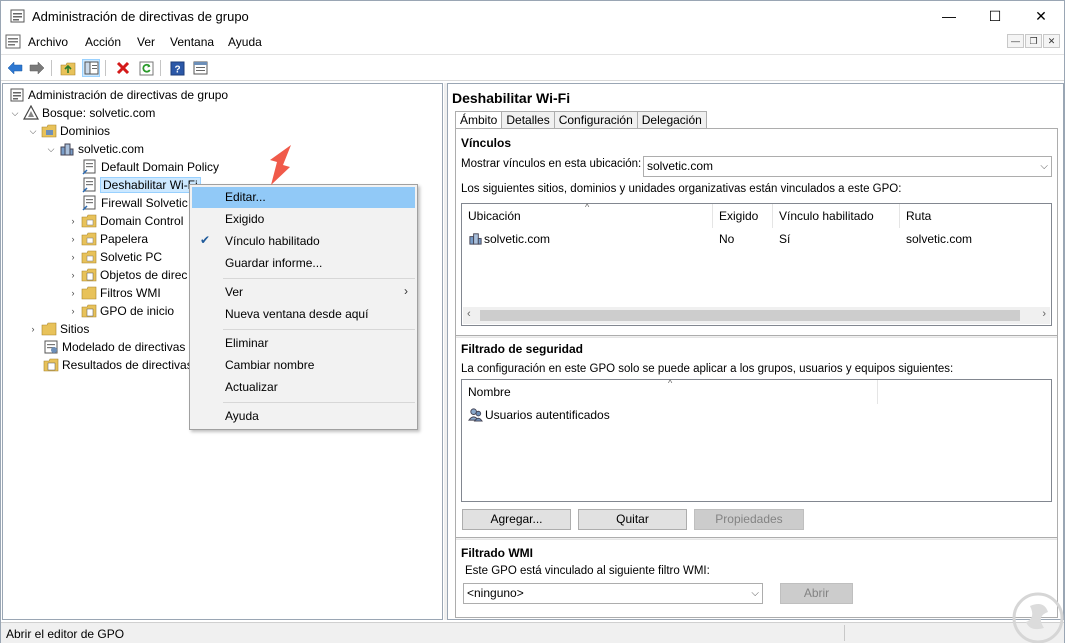 This screenshot has height=643, width=1065. What do you see at coordinates (94, 149) in the screenshot?
I see `tree-item-domain: ⌵ solvetic.com` at bounding box center [94, 149].